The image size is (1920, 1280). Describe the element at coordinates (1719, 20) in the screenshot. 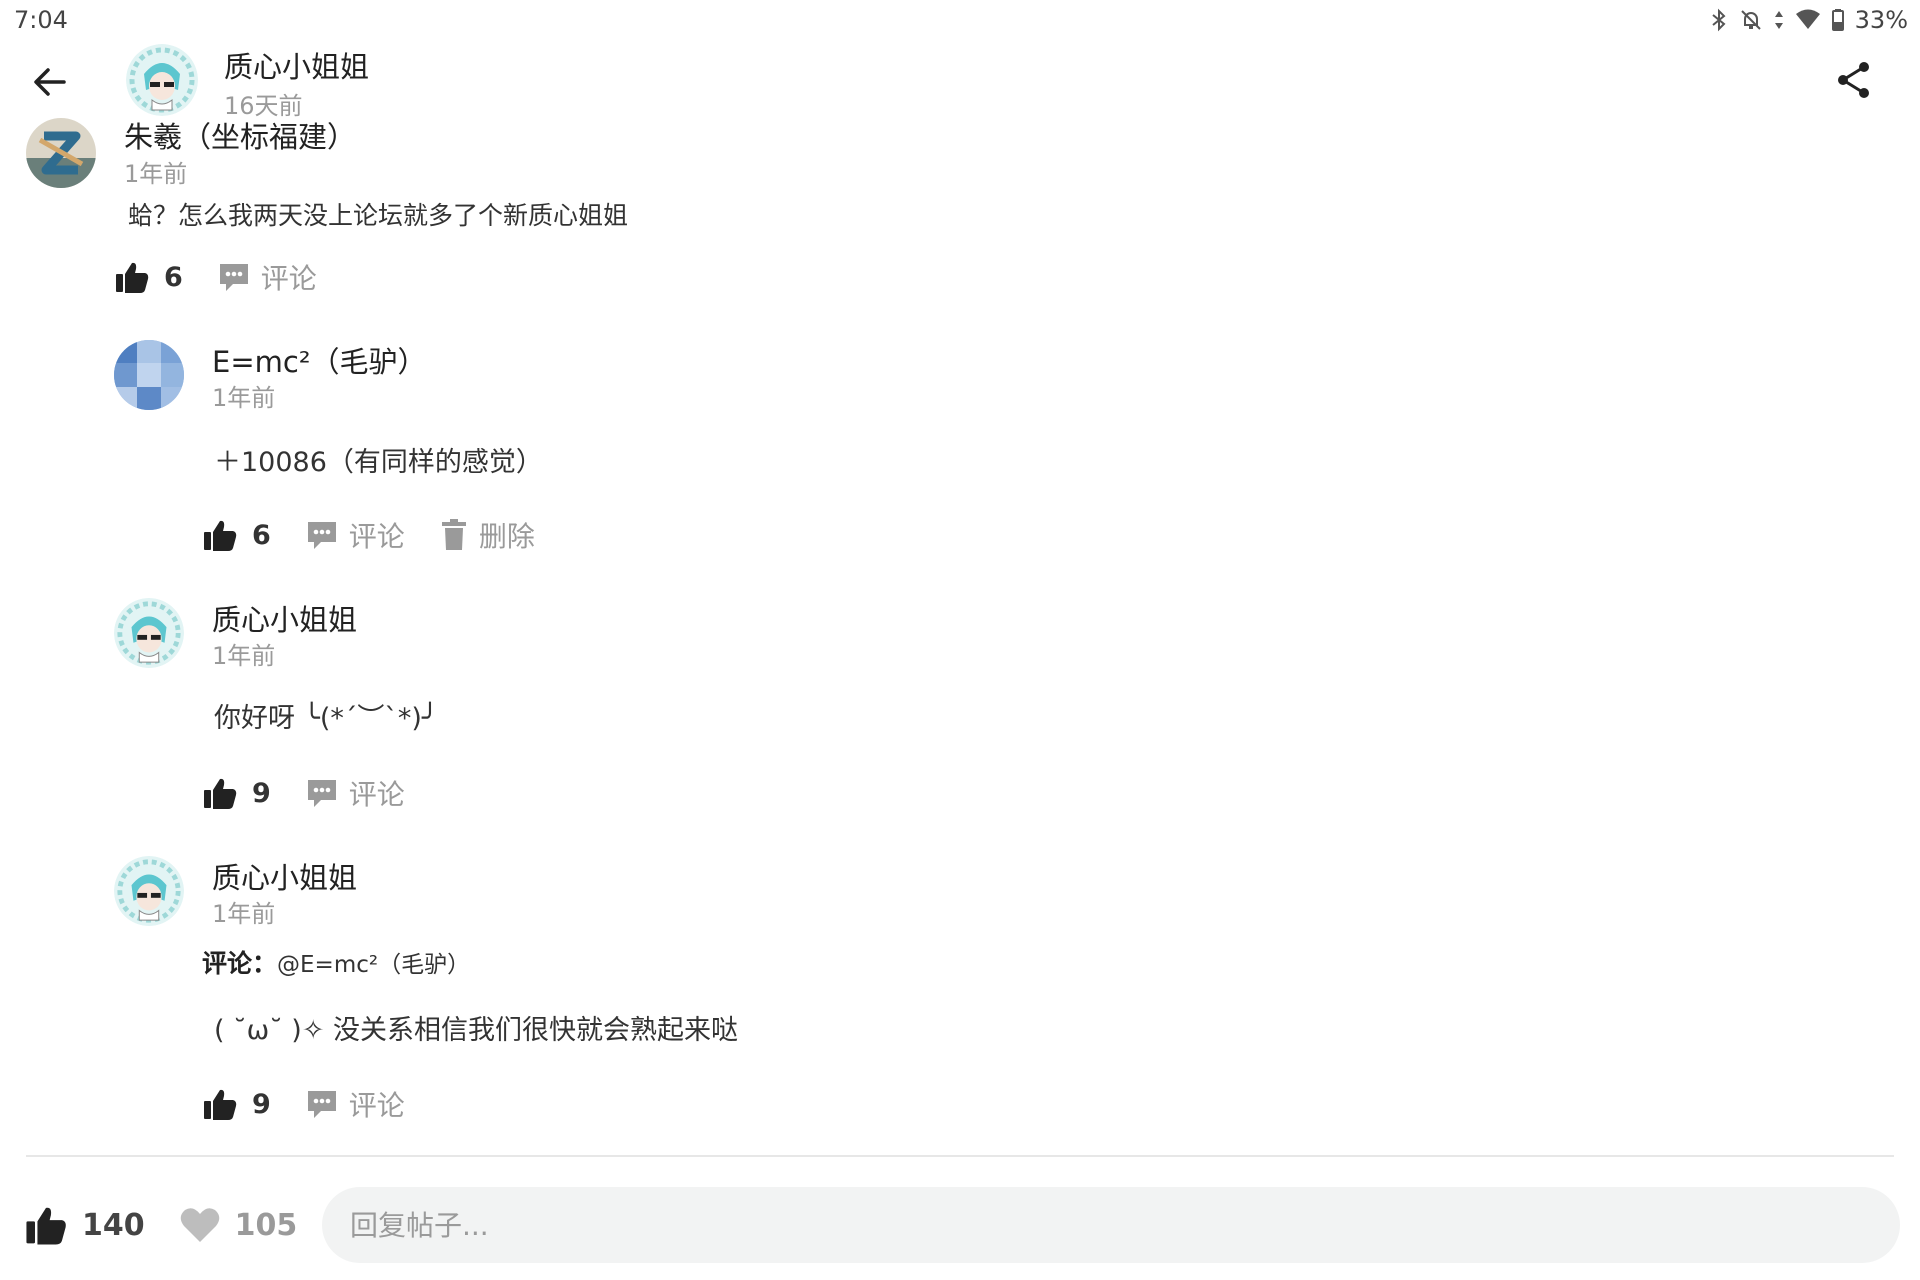

I see `bluetooth-icon` at that location.